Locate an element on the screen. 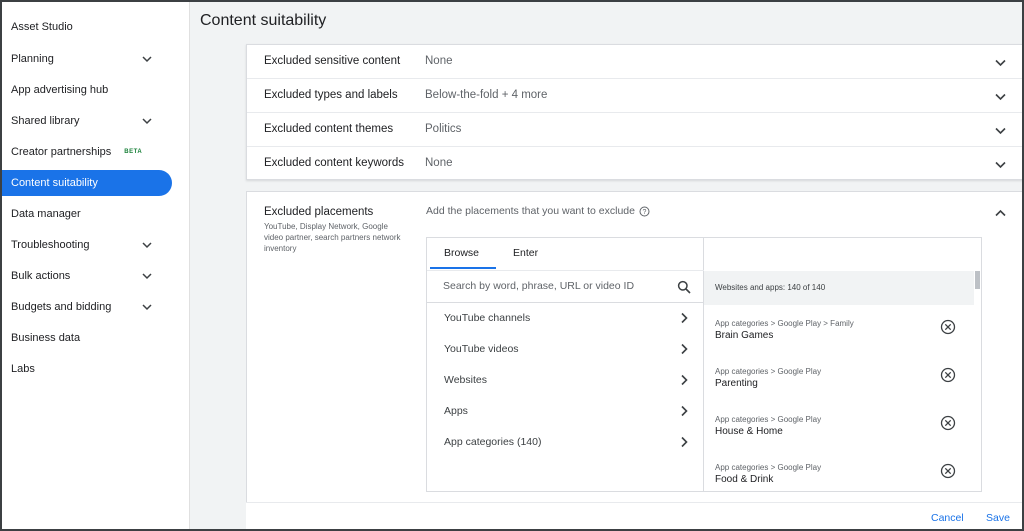  category-youtube-videos: YouTube videos is located at coordinates (566, 349).